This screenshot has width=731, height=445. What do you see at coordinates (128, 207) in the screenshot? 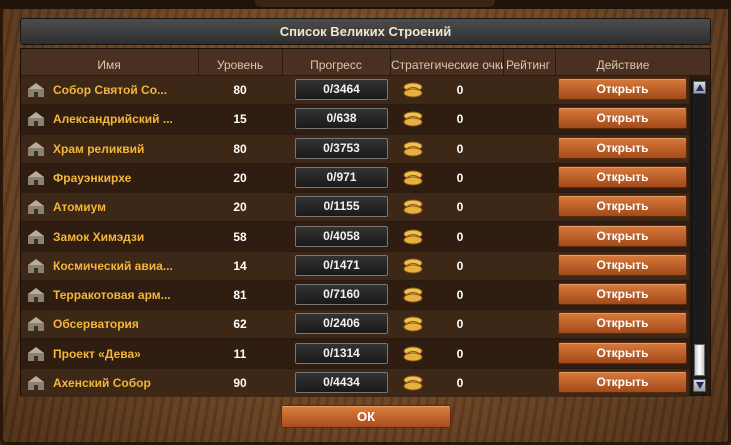
I see `building-name: Атомиум` at bounding box center [128, 207].